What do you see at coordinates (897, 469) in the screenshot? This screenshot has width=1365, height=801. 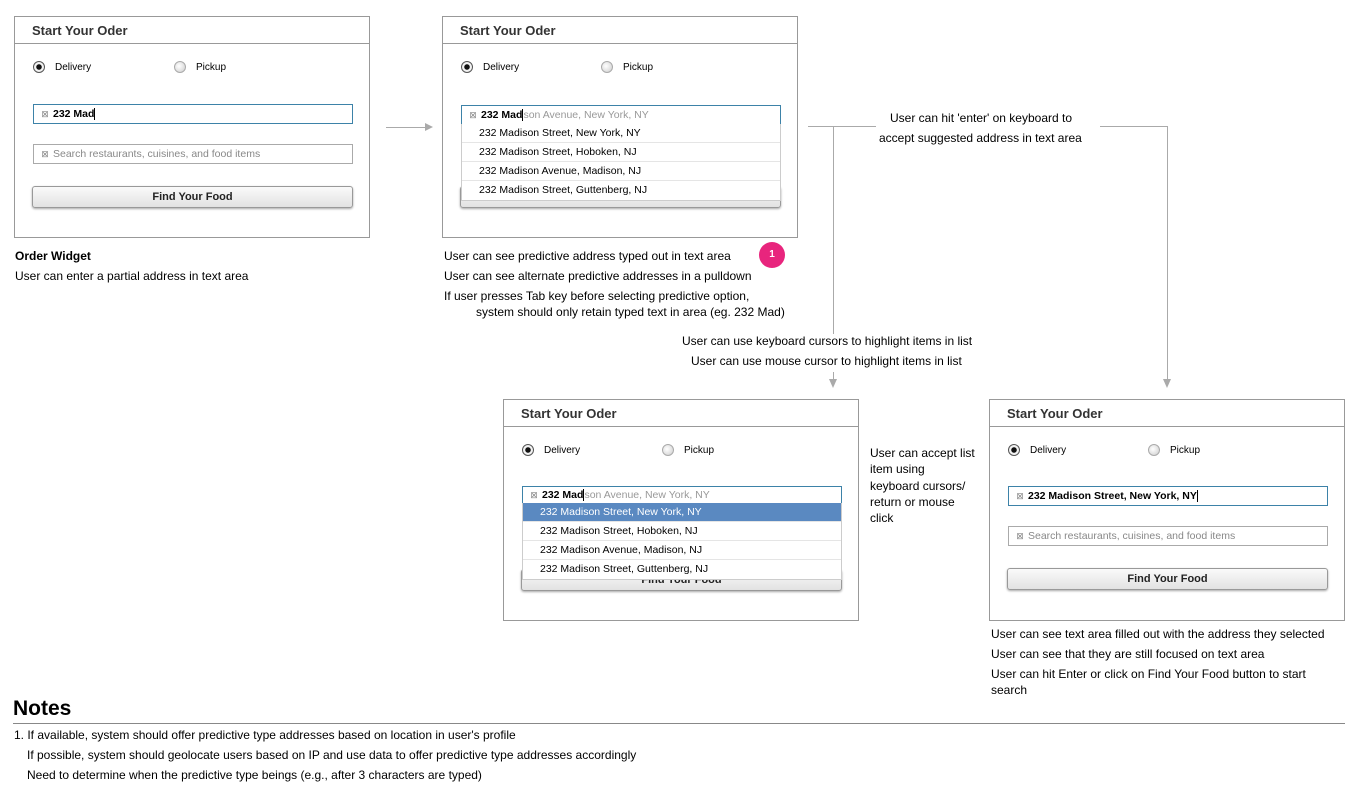 I see `accept-note-2: item using` at bounding box center [897, 469].